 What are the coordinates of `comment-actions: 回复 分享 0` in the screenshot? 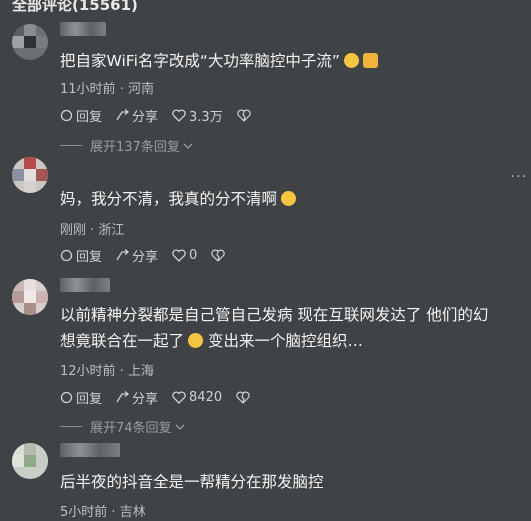 It's located at (151, 255).